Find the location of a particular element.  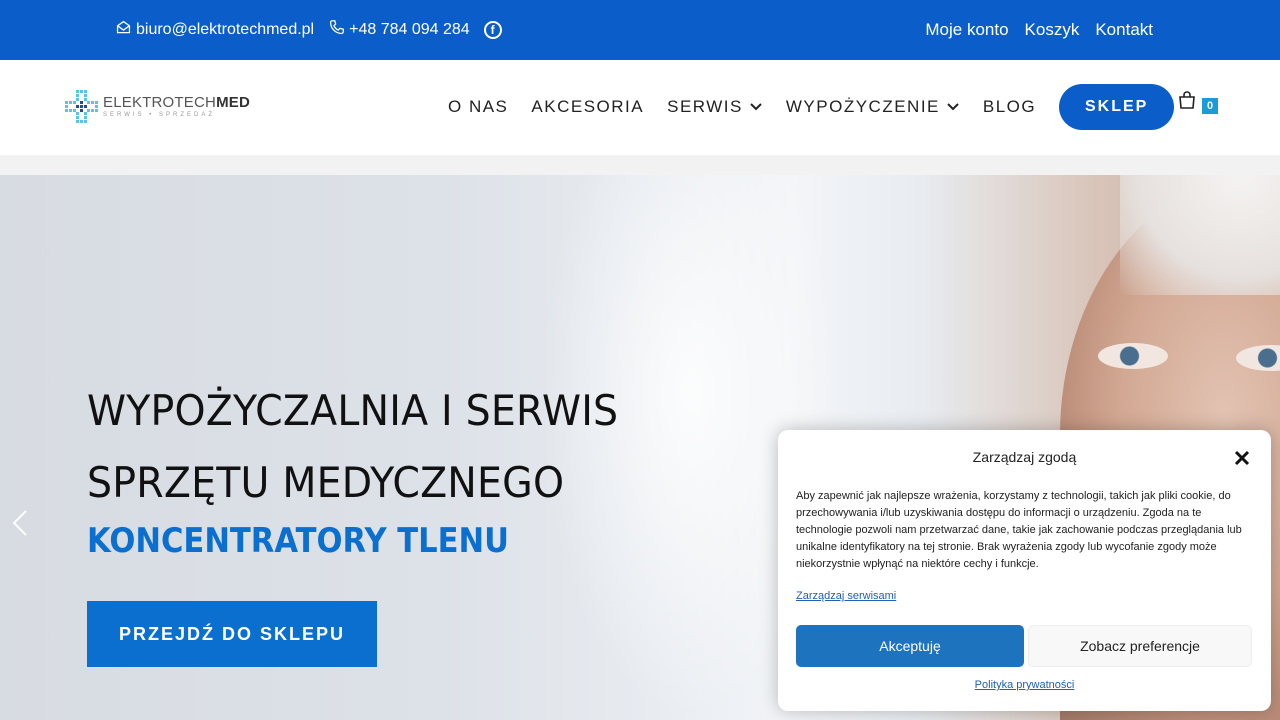

nav-item-serwis: SERWIS is located at coordinates (715, 107).